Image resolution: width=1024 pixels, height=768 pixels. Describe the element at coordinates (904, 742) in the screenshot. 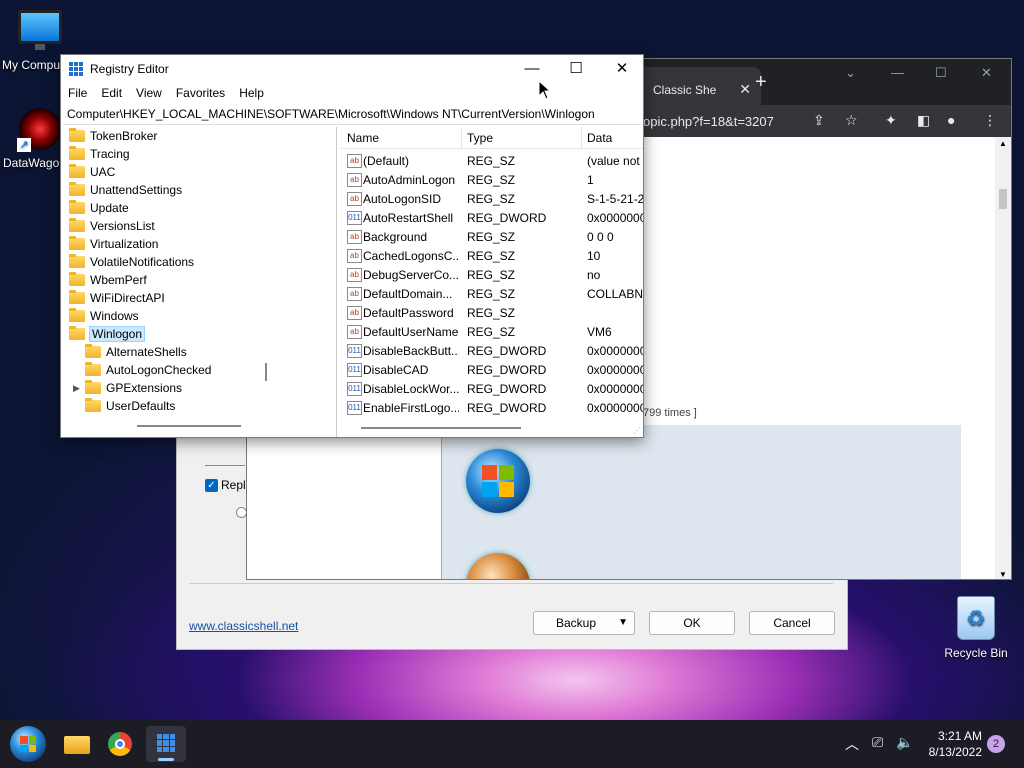

I see `volume-icon: 🔈` at that location.